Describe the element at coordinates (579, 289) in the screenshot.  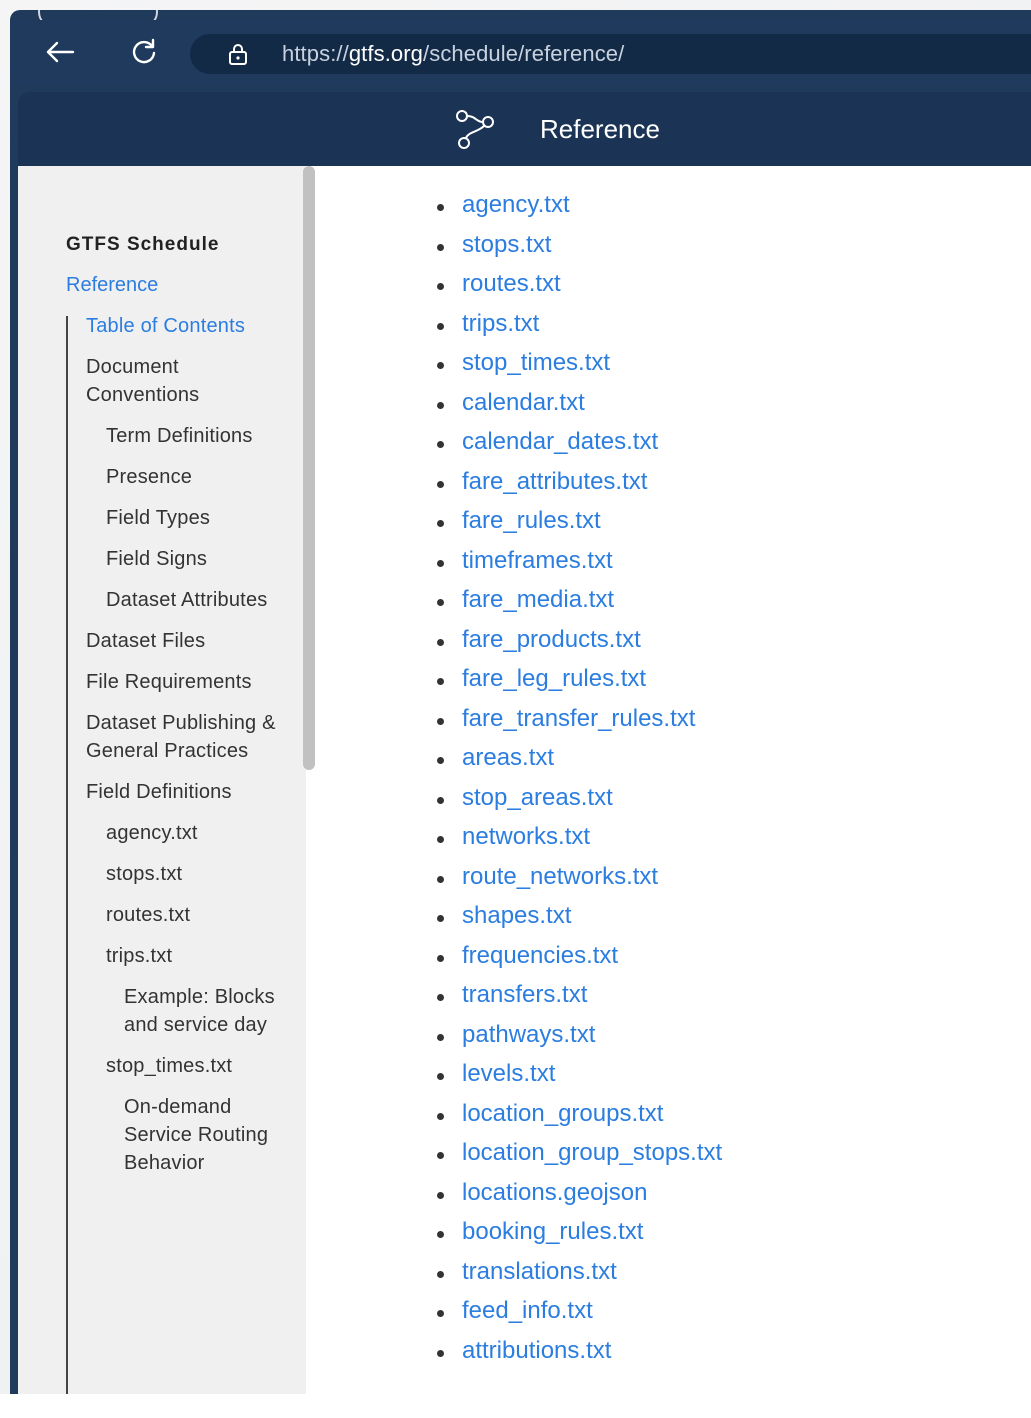
I see `list-item: routes.txt` at that location.